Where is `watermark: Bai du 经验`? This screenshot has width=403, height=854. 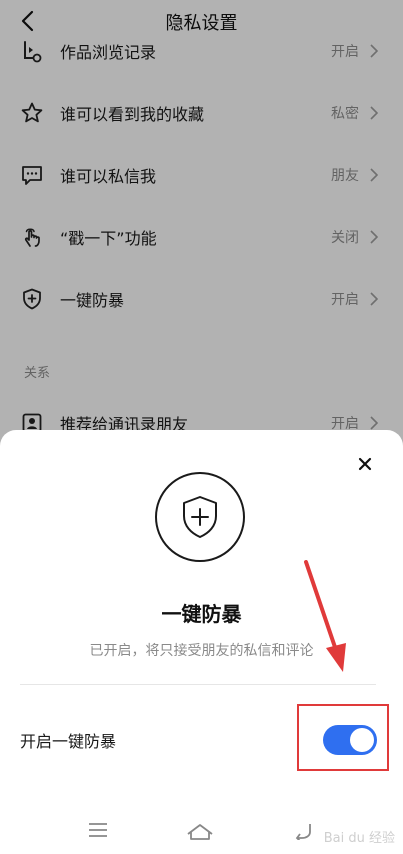 watermark: Bai du 经验 is located at coordinates (359, 838).